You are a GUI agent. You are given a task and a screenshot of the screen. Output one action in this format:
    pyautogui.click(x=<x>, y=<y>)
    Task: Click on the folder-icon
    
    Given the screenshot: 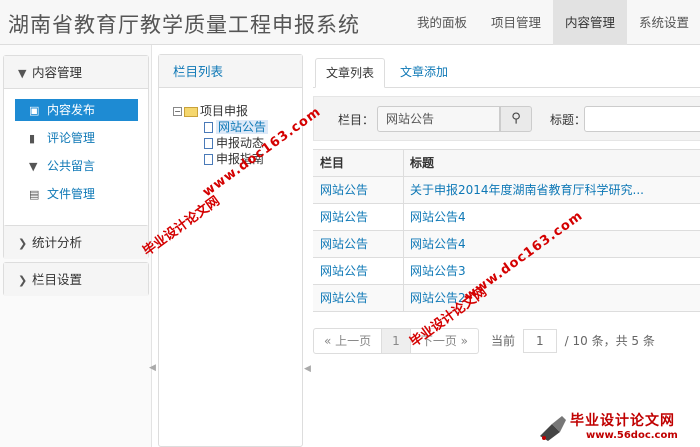 What is the action you would take?
    pyautogui.click(x=191, y=111)
    